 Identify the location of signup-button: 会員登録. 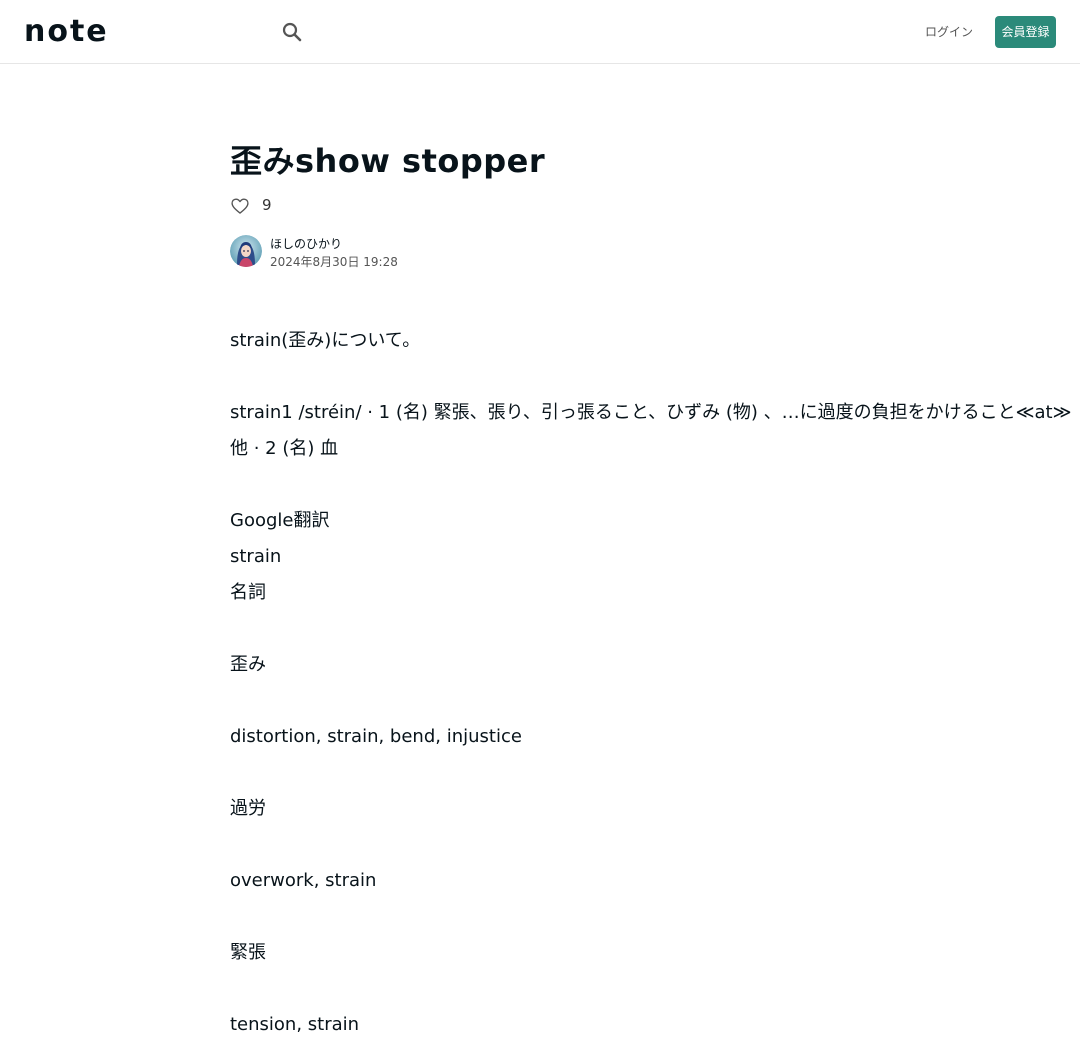
(1025, 32).